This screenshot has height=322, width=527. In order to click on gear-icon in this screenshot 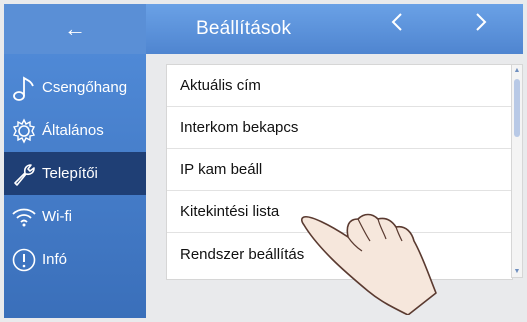, I will do `click(24, 131)`.